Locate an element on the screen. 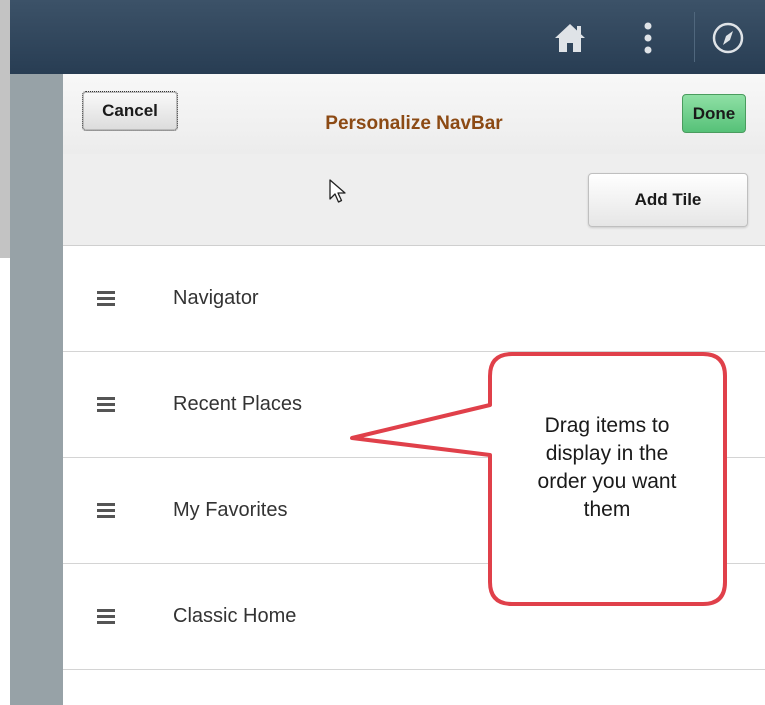  callout-line: display in the is located at coordinates (607, 453).